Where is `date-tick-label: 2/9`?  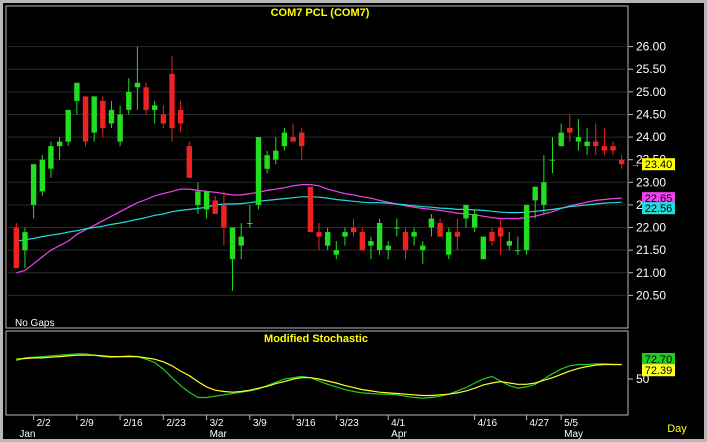
date-tick-label: 2/9 is located at coordinates (87, 423).